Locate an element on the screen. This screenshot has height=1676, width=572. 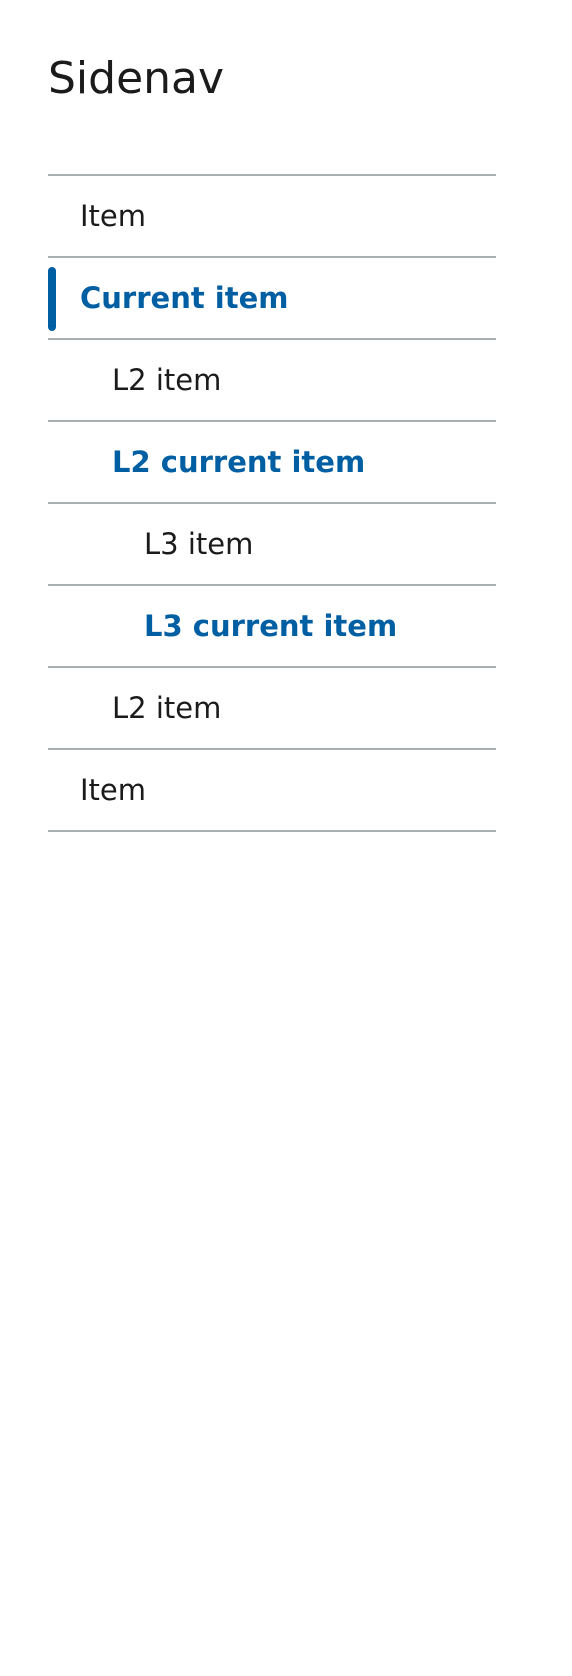
current-indicator-bar is located at coordinates (52, 299).